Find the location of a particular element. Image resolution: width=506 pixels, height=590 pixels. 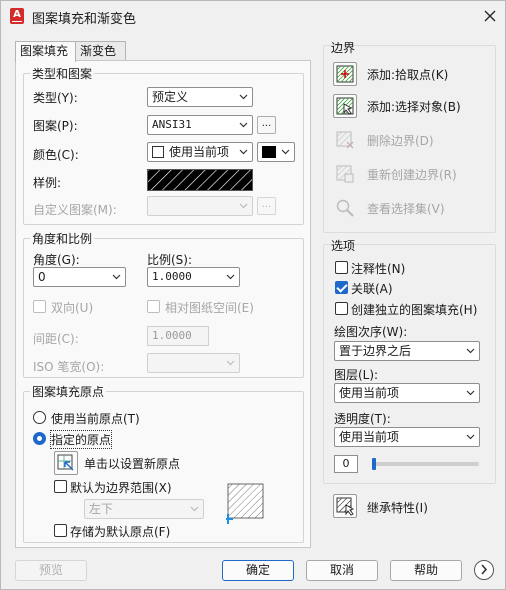

draw-order-select: 置于边界之后 is located at coordinates (407, 351).